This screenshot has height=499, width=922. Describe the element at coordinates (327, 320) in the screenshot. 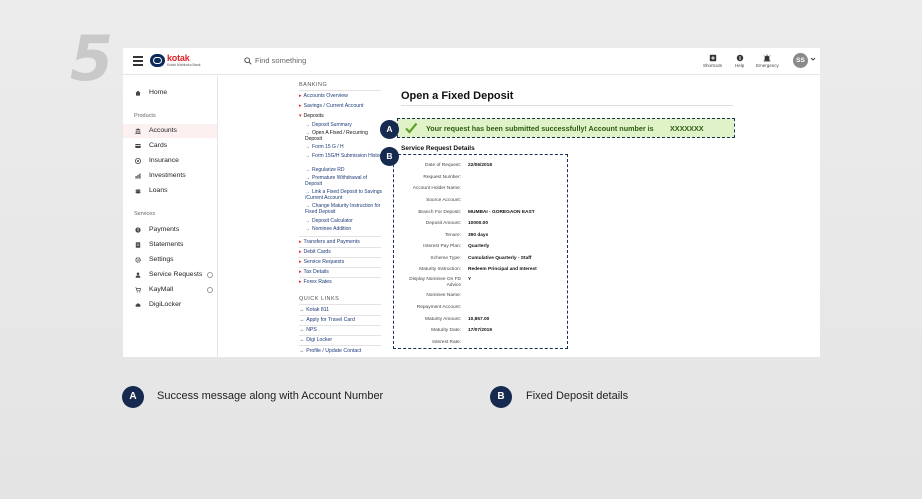

I see `quick-link: Apply for Travel Card` at that location.